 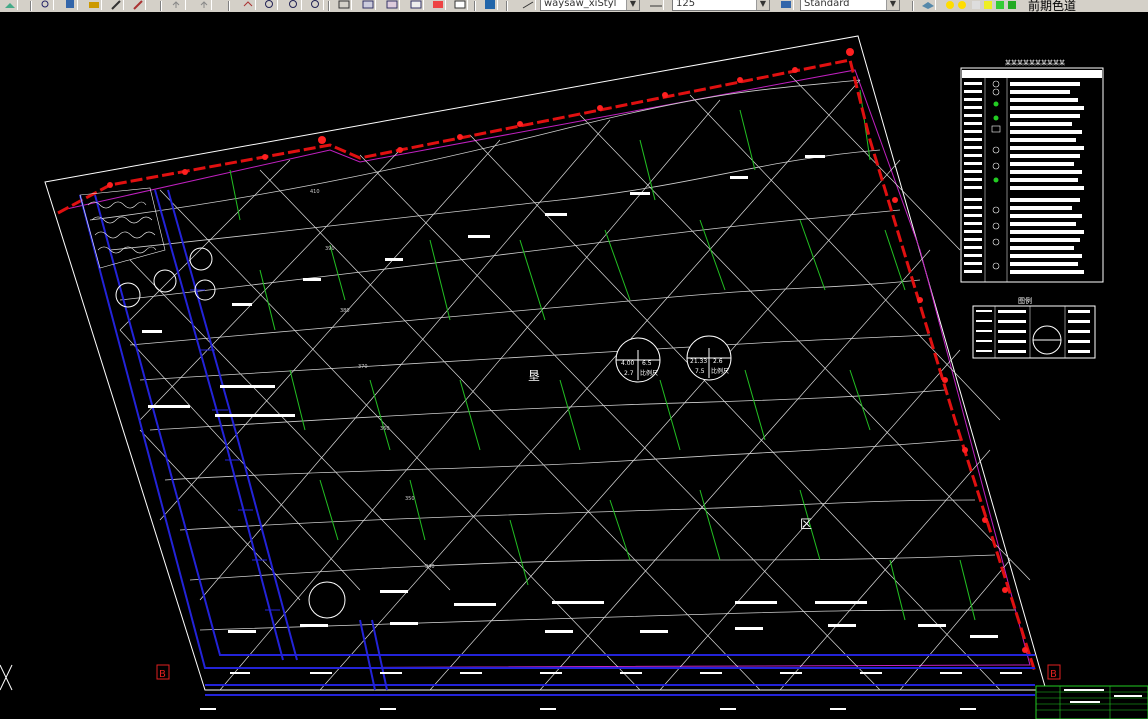 I want to click on symbol-legend-title: 图例, so click(x=1025, y=300).